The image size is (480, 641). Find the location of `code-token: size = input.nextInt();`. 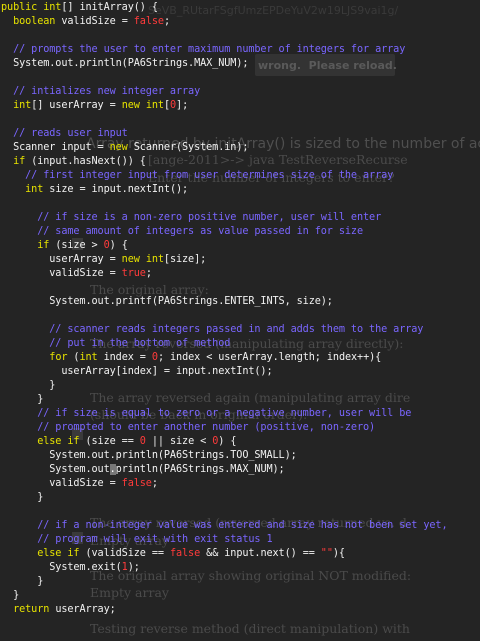

code-token: size = input.nextInt(); is located at coordinates (119, 189).